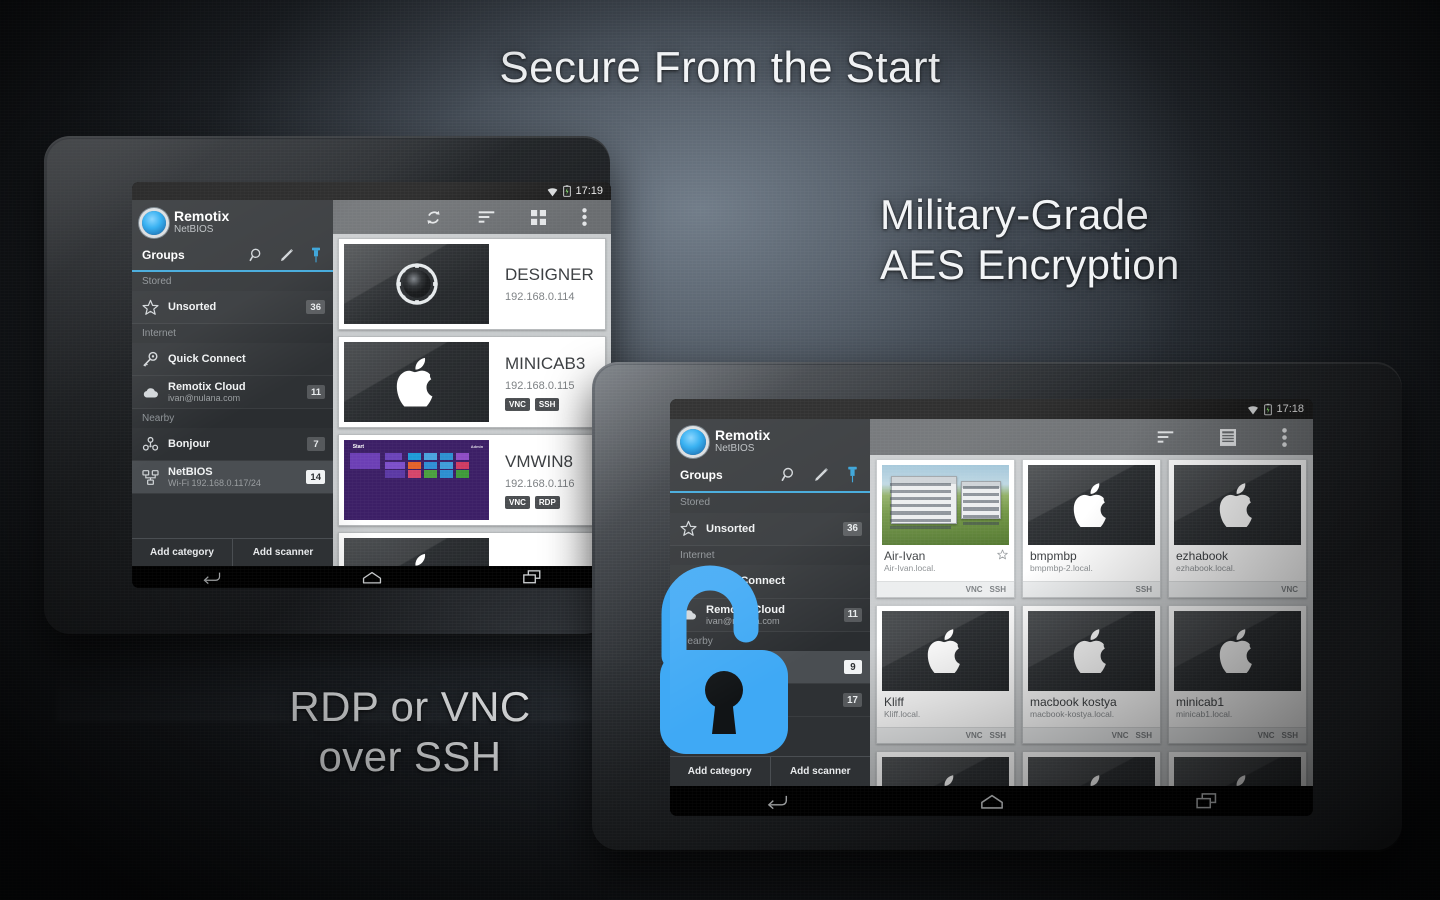  Describe the element at coordinates (540, 483) in the screenshot. I see `host-address: 192.168.0.116` at that location.